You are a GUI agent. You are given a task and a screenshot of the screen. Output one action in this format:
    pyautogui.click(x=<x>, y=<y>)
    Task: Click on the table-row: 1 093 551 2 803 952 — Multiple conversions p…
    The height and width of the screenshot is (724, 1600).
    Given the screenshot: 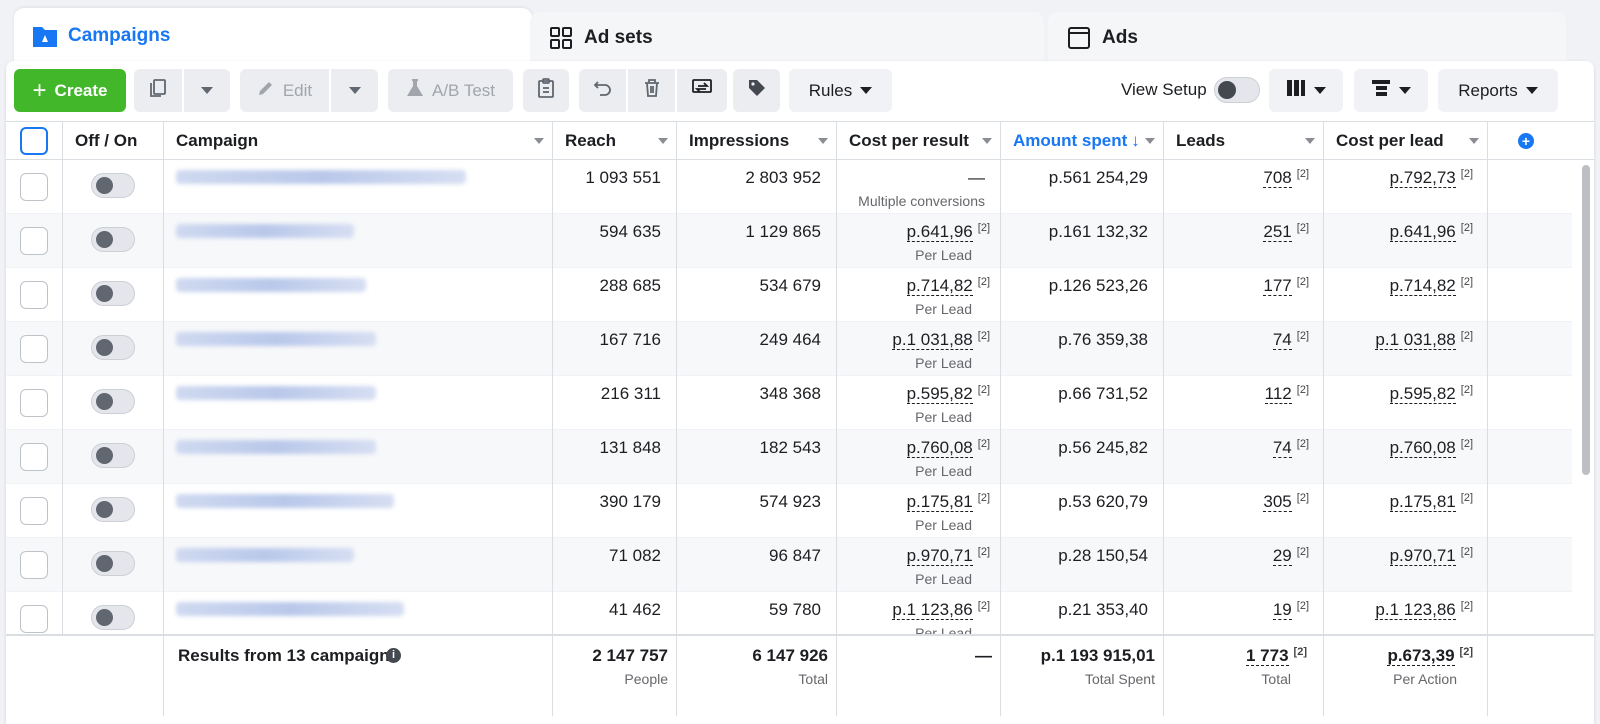 What is the action you would take?
    pyautogui.click(x=789, y=187)
    